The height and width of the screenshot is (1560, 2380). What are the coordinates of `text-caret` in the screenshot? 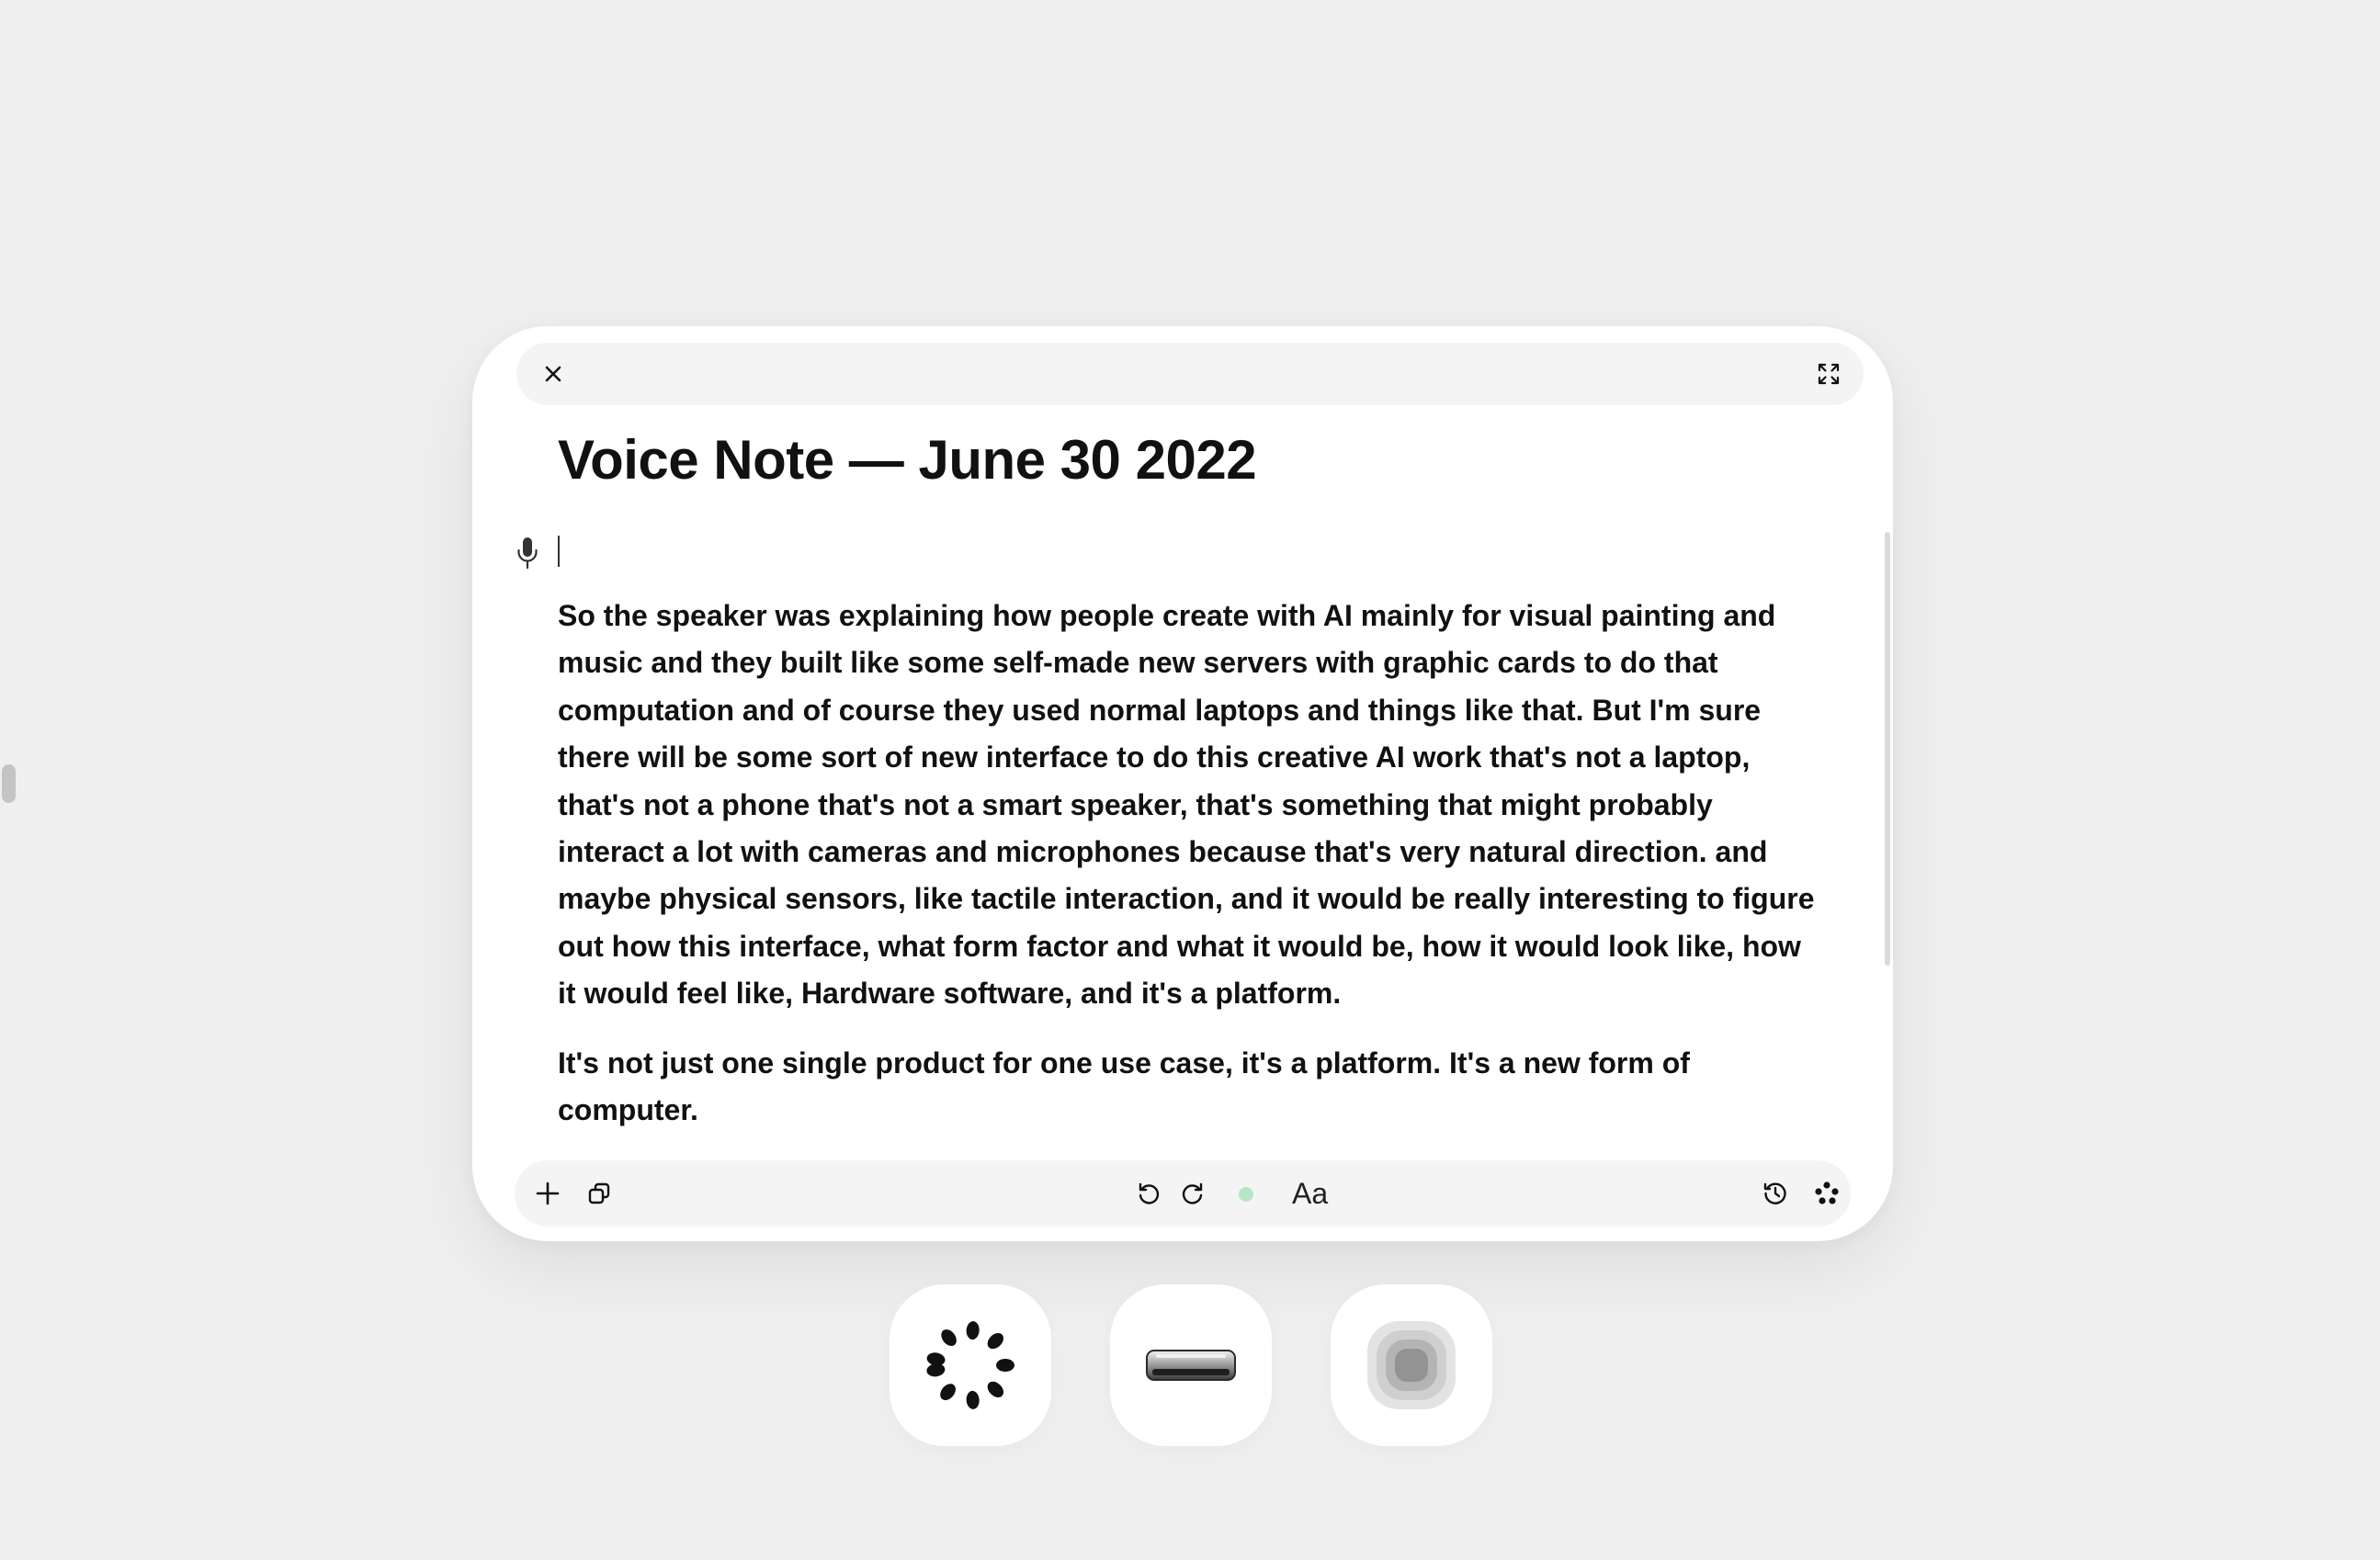 It's located at (559, 551).